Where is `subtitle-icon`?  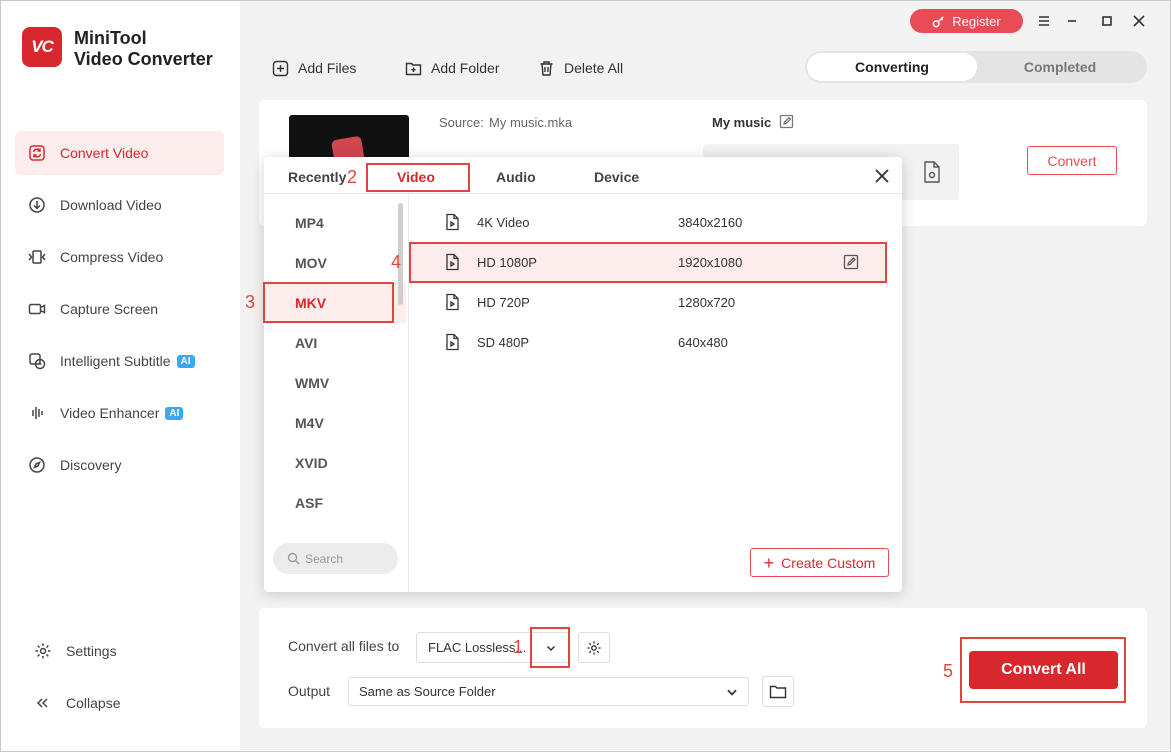 subtitle-icon is located at coordinates (37, 361).